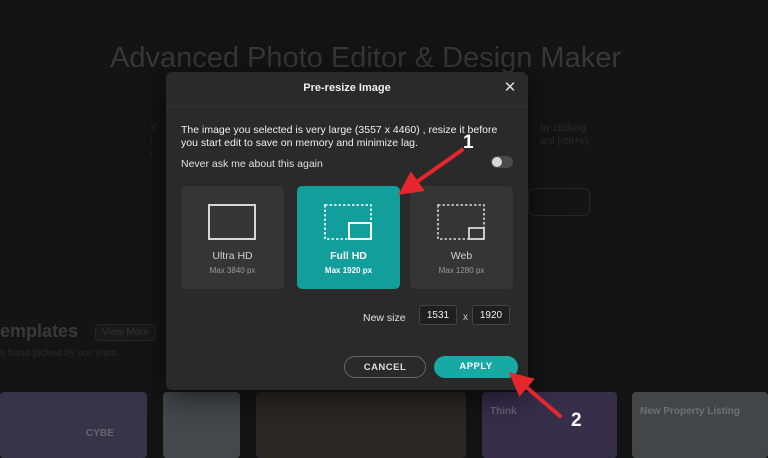  Describe the element at coordinates (461, 256) in the screenshot. I see `option-name: Web` at that location.